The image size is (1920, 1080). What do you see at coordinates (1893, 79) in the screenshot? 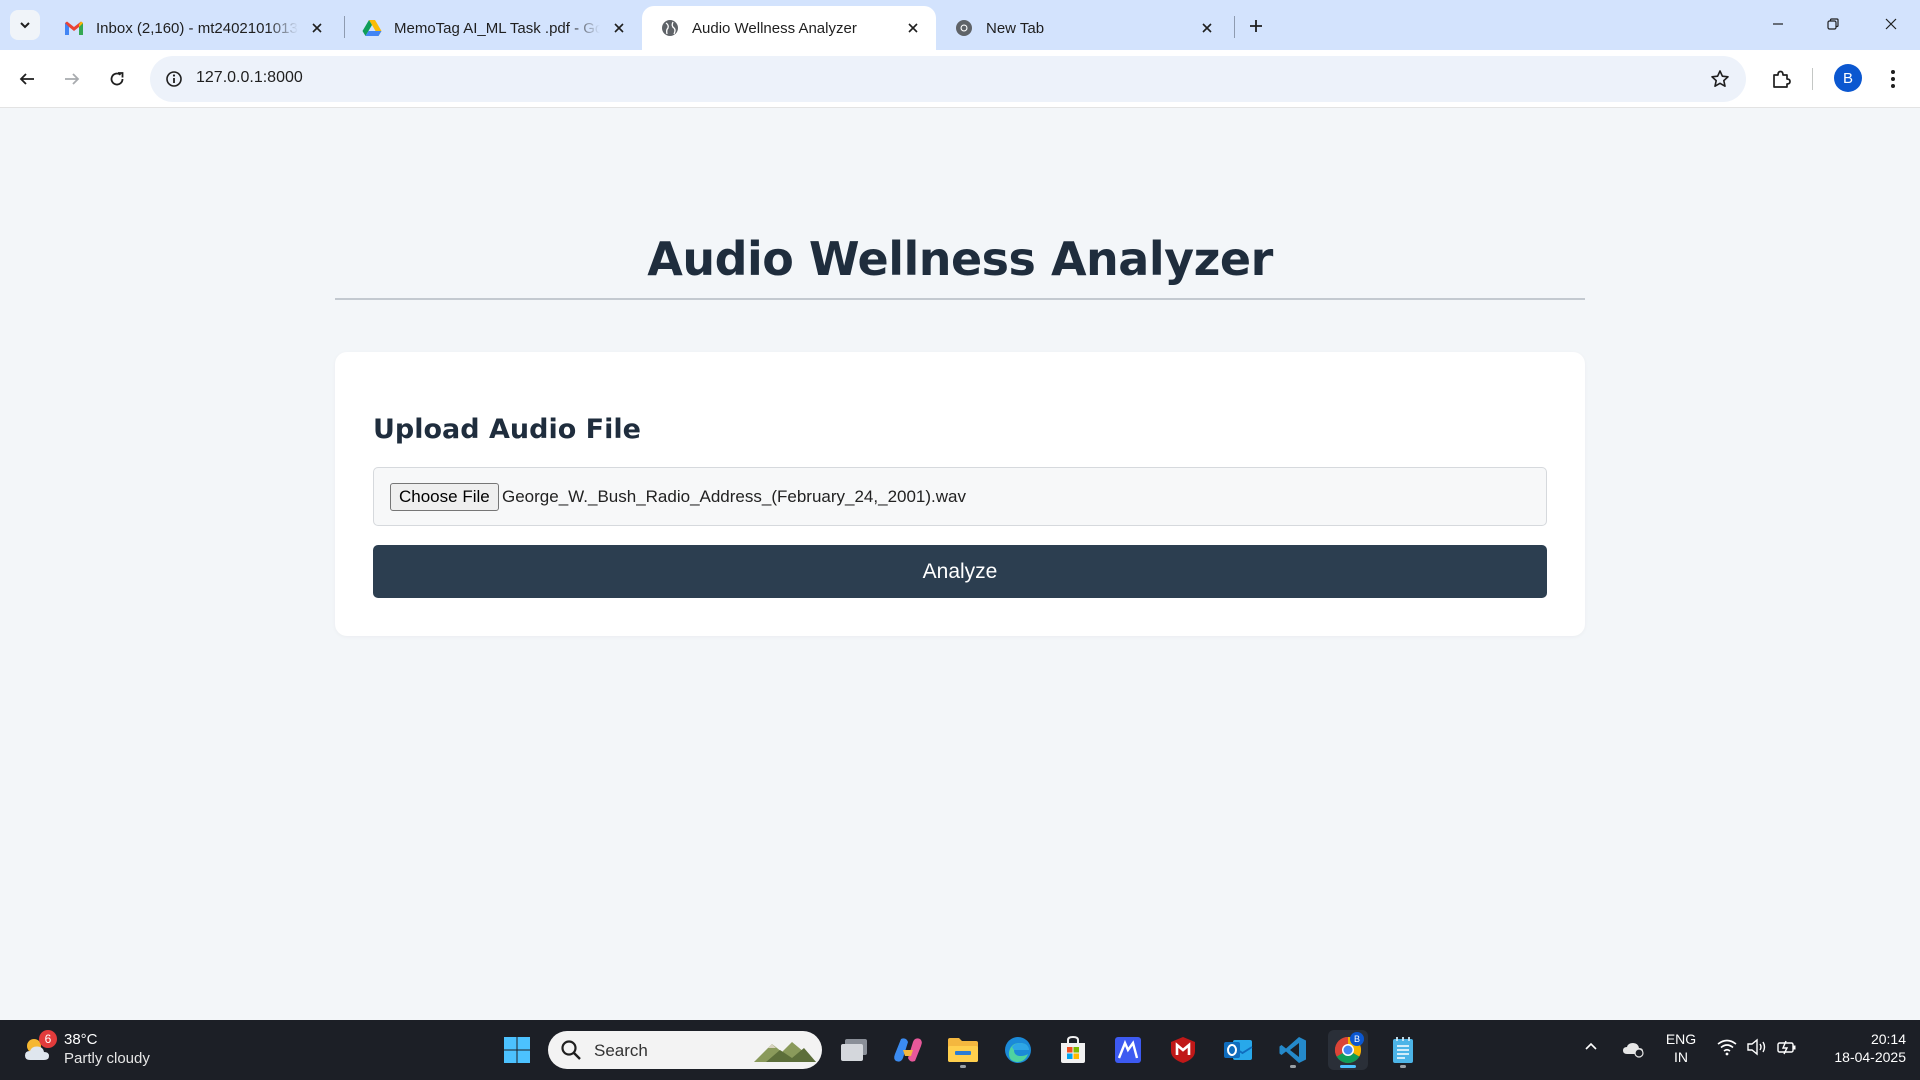
I see `menu-button` at bounding box center [1893, 79].